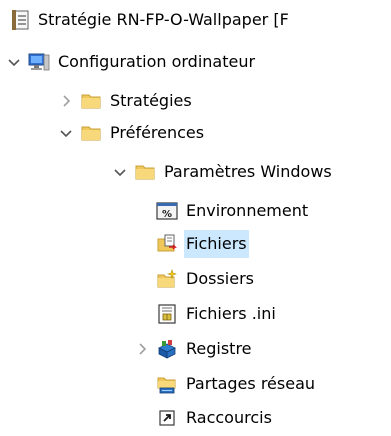  What do you see at coordinates (167, 314) in the screenshot?
I see `ini-file-icon` at bounding box center [167, 314].